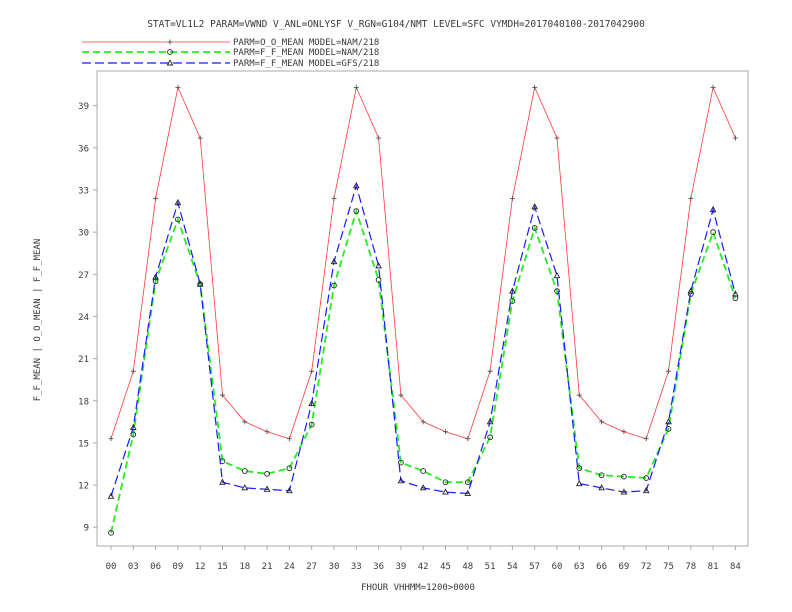  I want to click on x-tick-label: 69, so click(623, 567).